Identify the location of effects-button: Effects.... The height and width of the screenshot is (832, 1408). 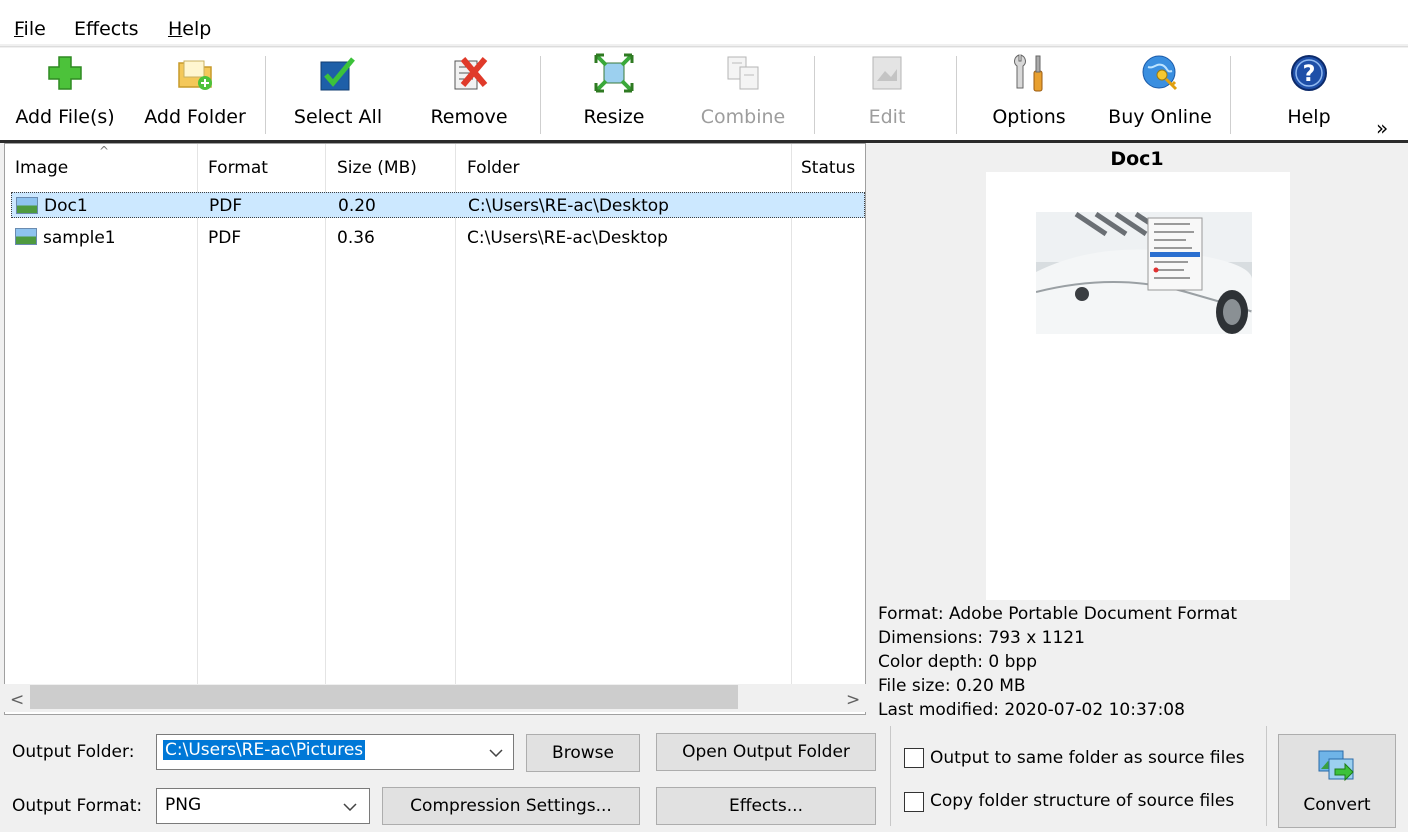
(766, 806).